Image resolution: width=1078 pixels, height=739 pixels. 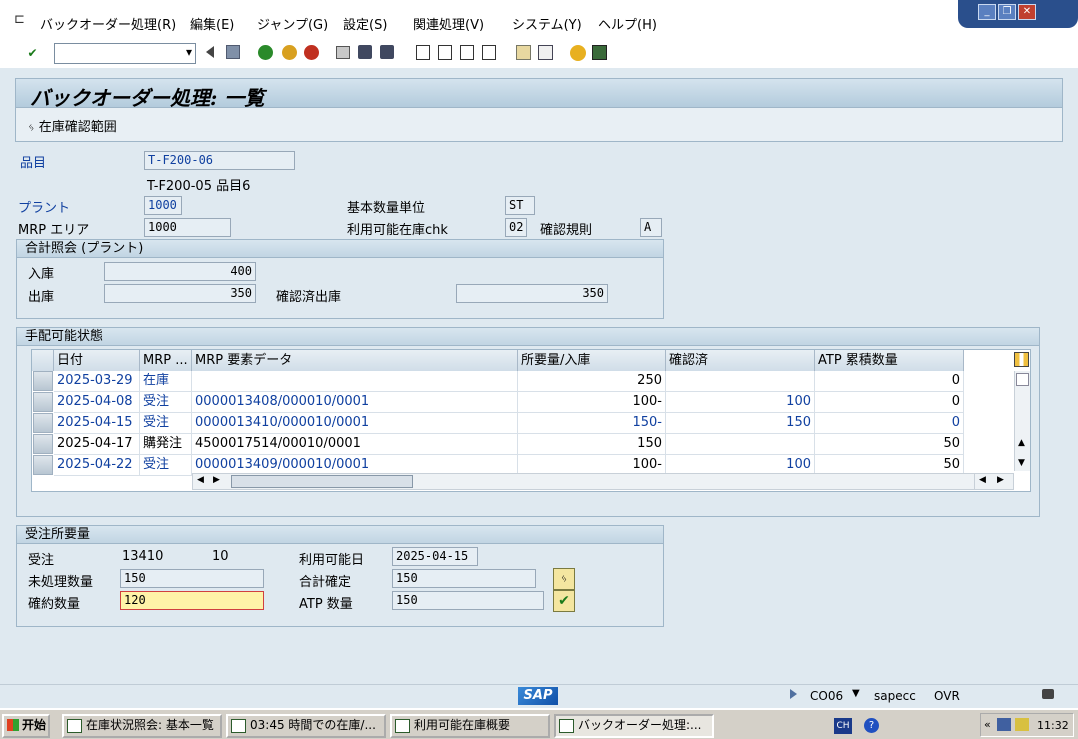 I want to click on menu-goto: ジャンプ(G), so click(x=292, y=23).